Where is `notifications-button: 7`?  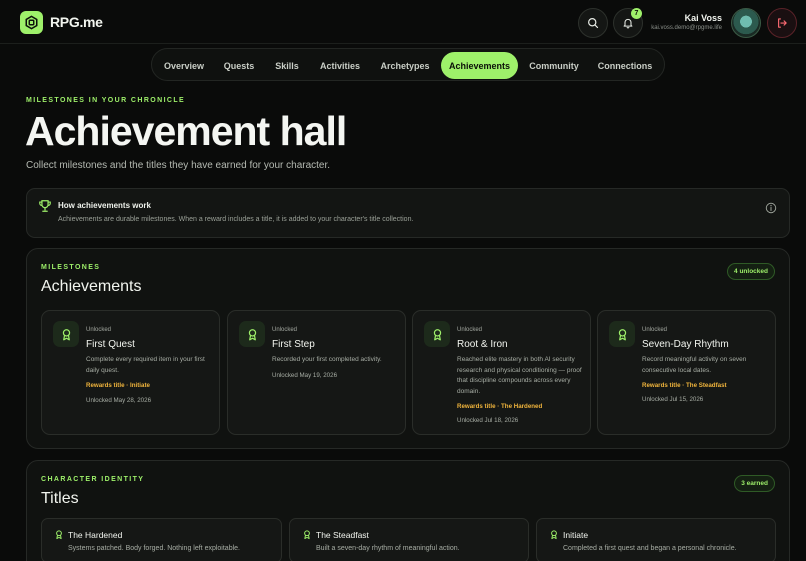
notifications-button: 7 is located at coordinates (628, 23).